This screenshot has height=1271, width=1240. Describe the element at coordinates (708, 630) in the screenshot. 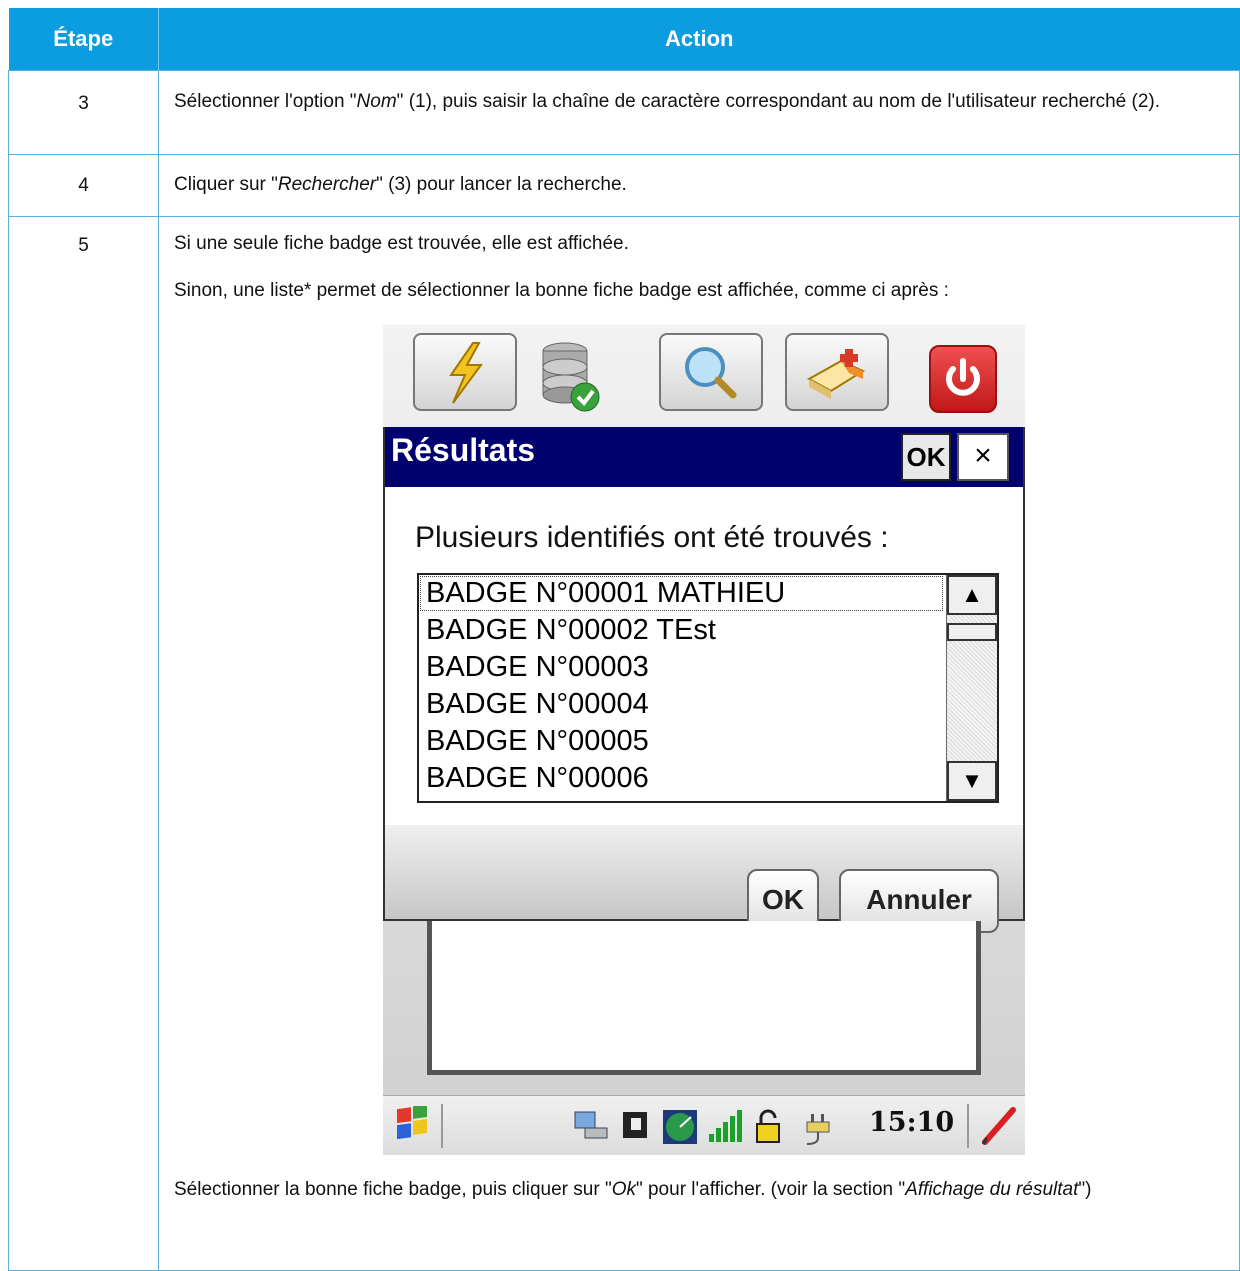

I see `list-item: BADGE N°00002 TEst` at that location.